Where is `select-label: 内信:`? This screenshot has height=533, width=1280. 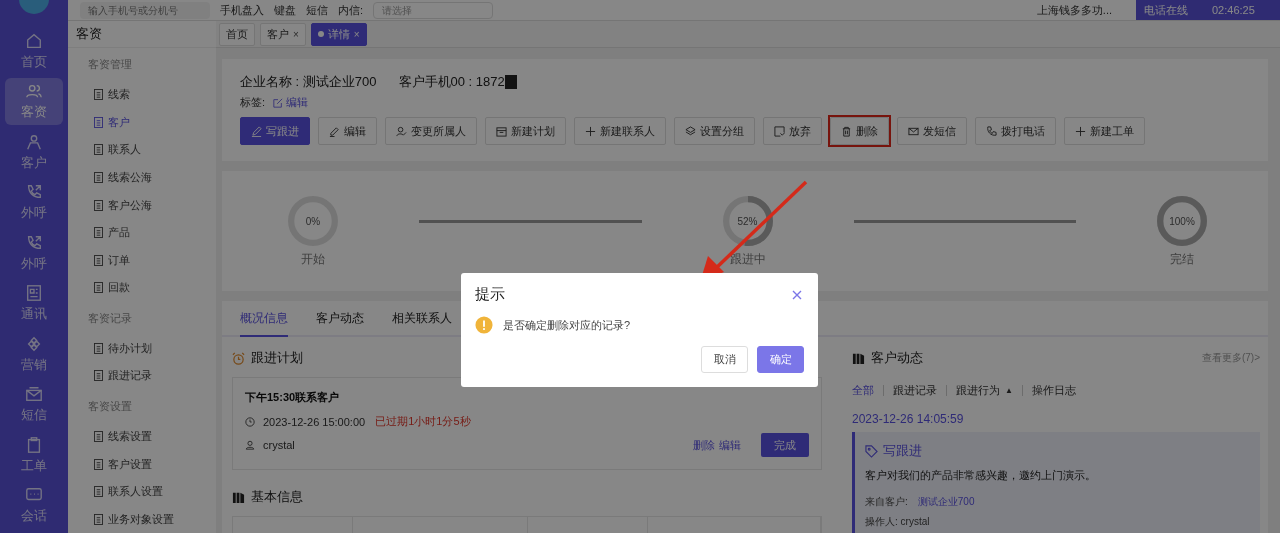
select-label: 内信: is located at coordinates (351, 10).